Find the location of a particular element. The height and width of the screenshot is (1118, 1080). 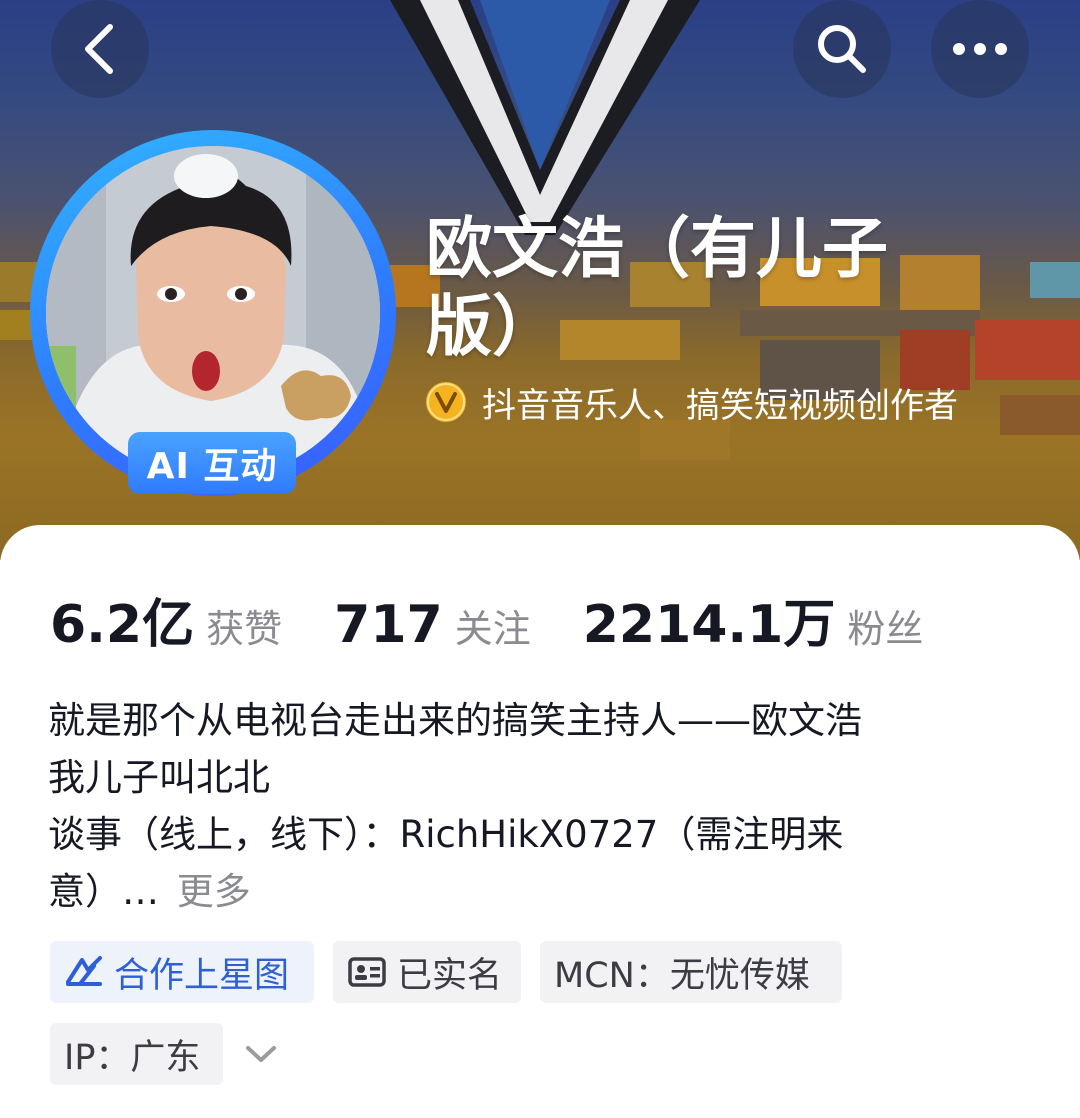

profile-stats: 6.2亿 获赞 717 关注 2214.1万 粉丝 is located at coordinates (487, 618).